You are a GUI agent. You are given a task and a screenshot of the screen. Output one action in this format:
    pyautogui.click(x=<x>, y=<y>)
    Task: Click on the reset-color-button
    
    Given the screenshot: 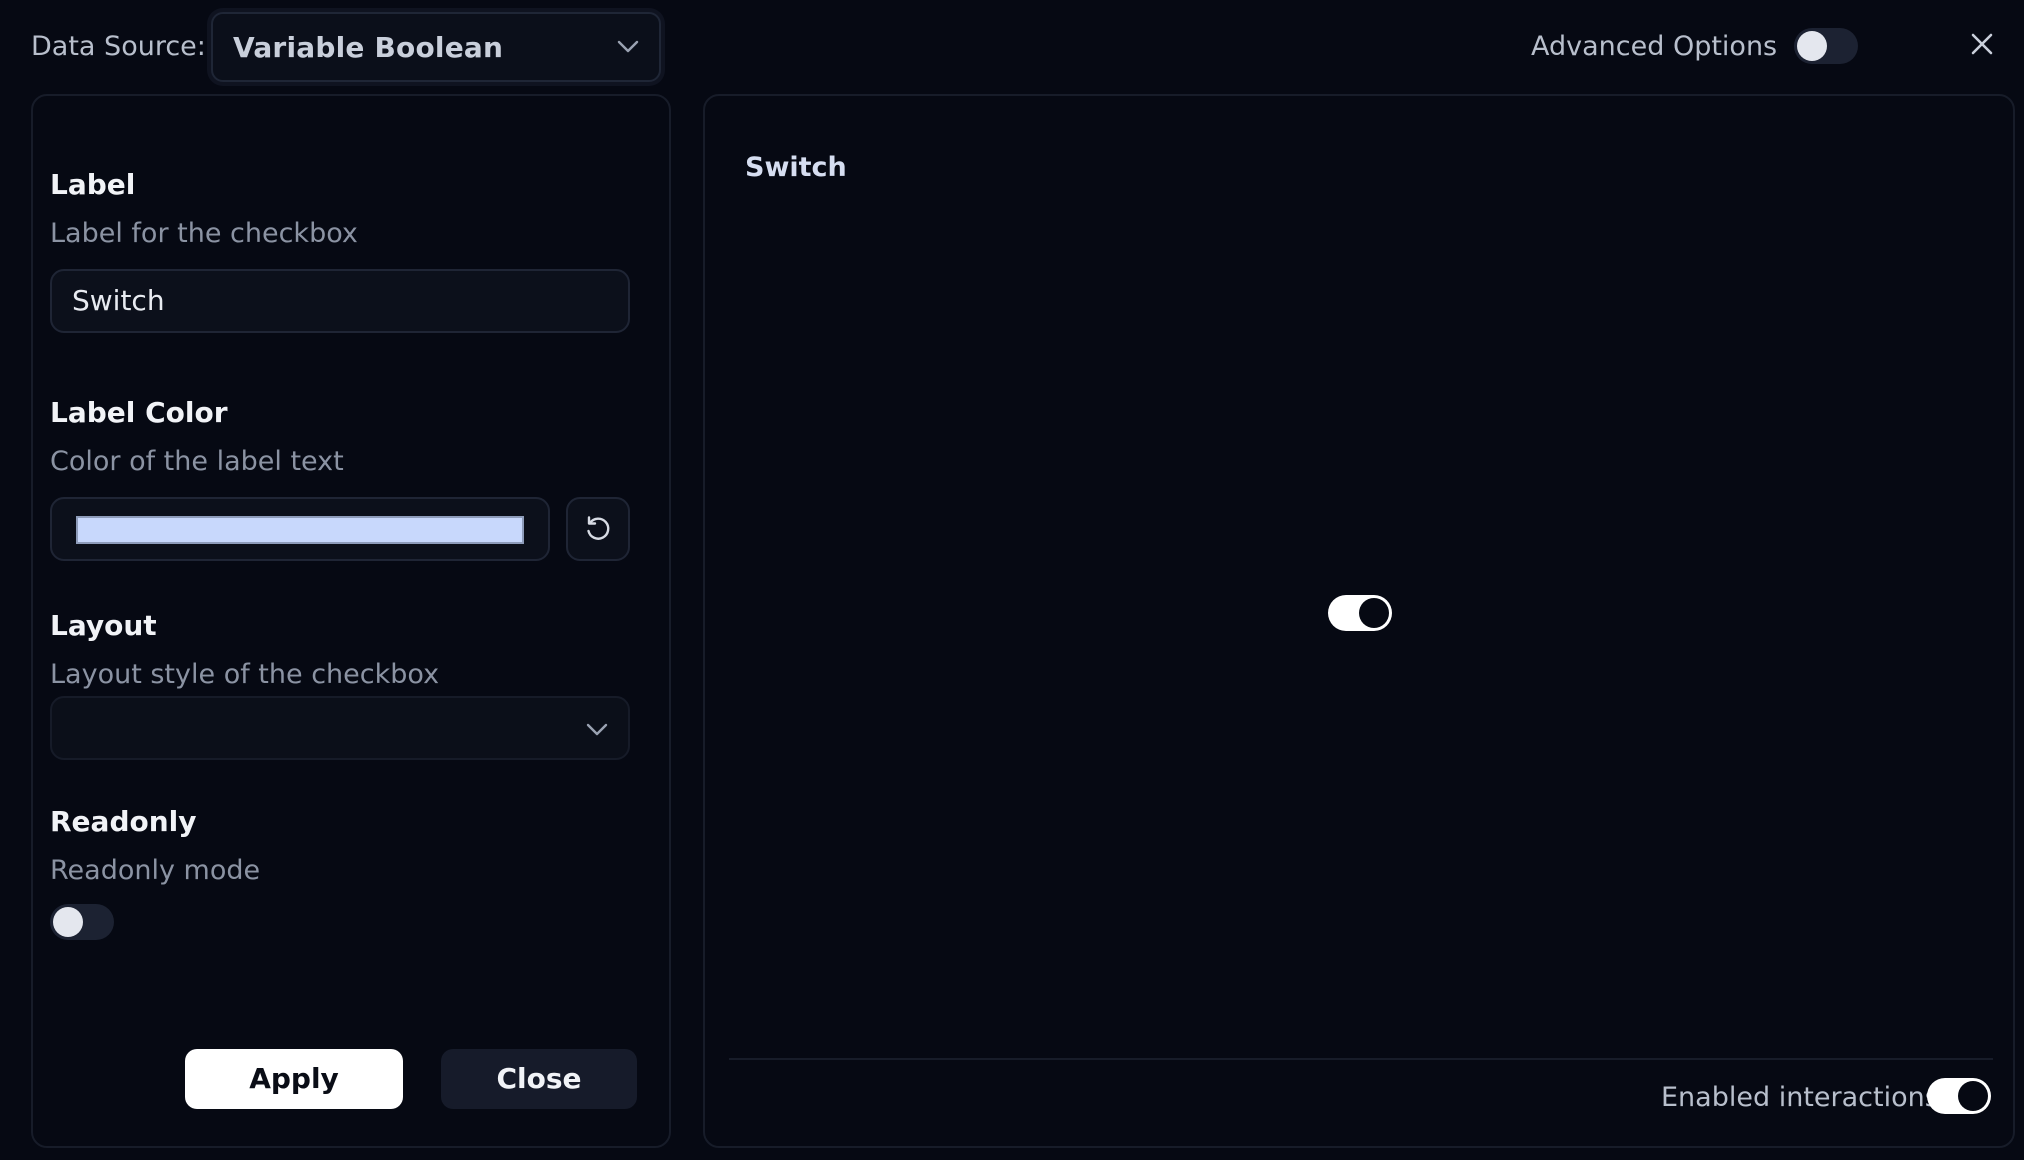 What is the action you would take?
    pyautogui.click(x=598, y=529)
    